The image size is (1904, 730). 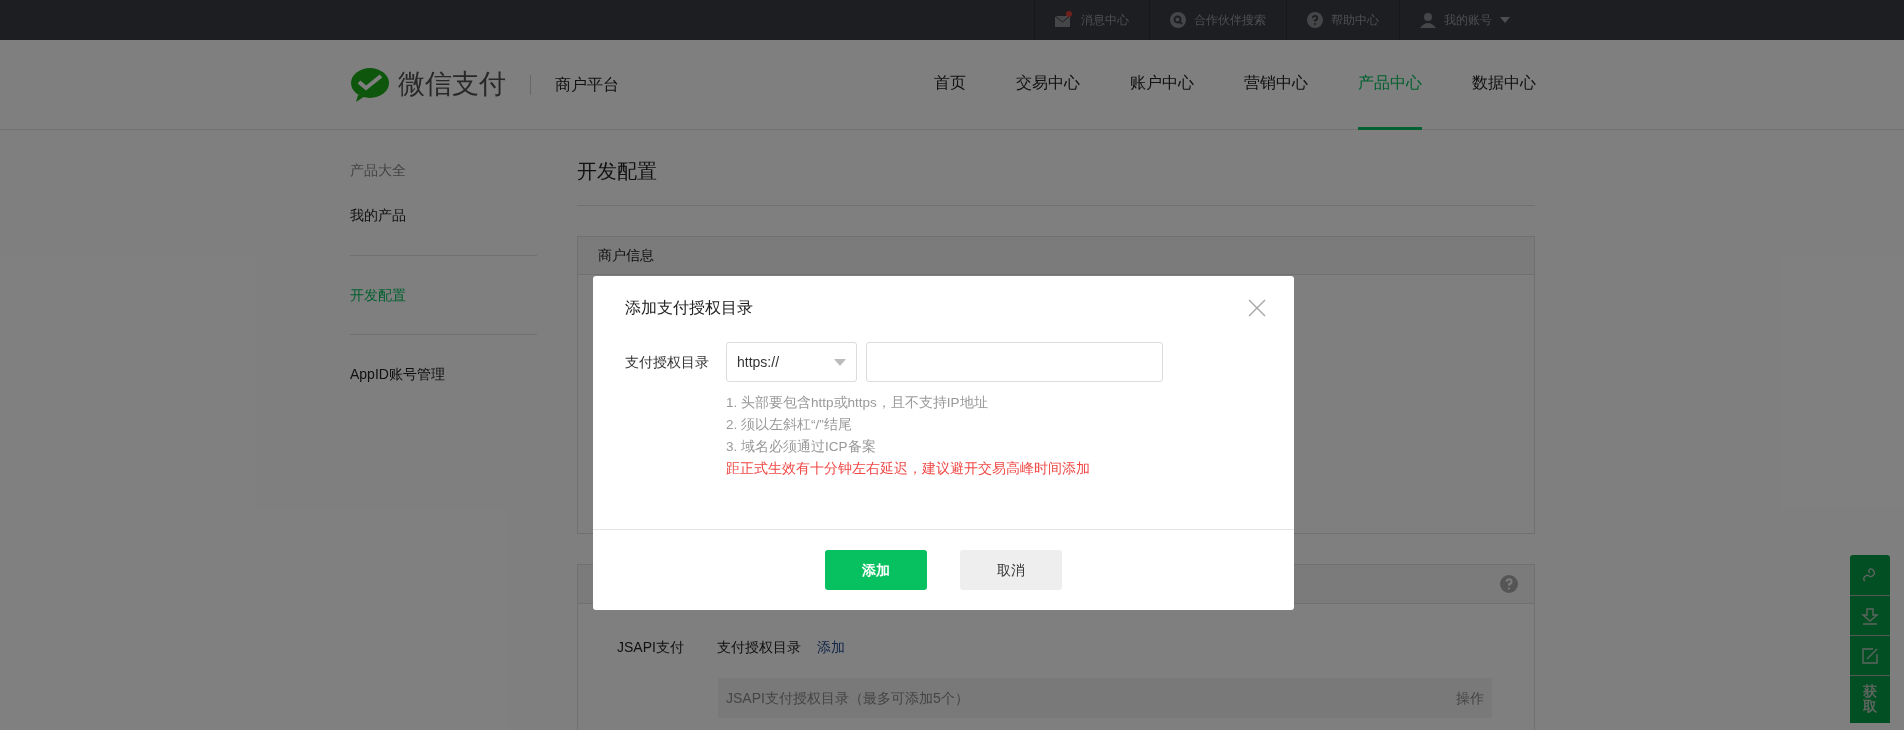 I want to click on download-icon, so click(x=1870, y=615).